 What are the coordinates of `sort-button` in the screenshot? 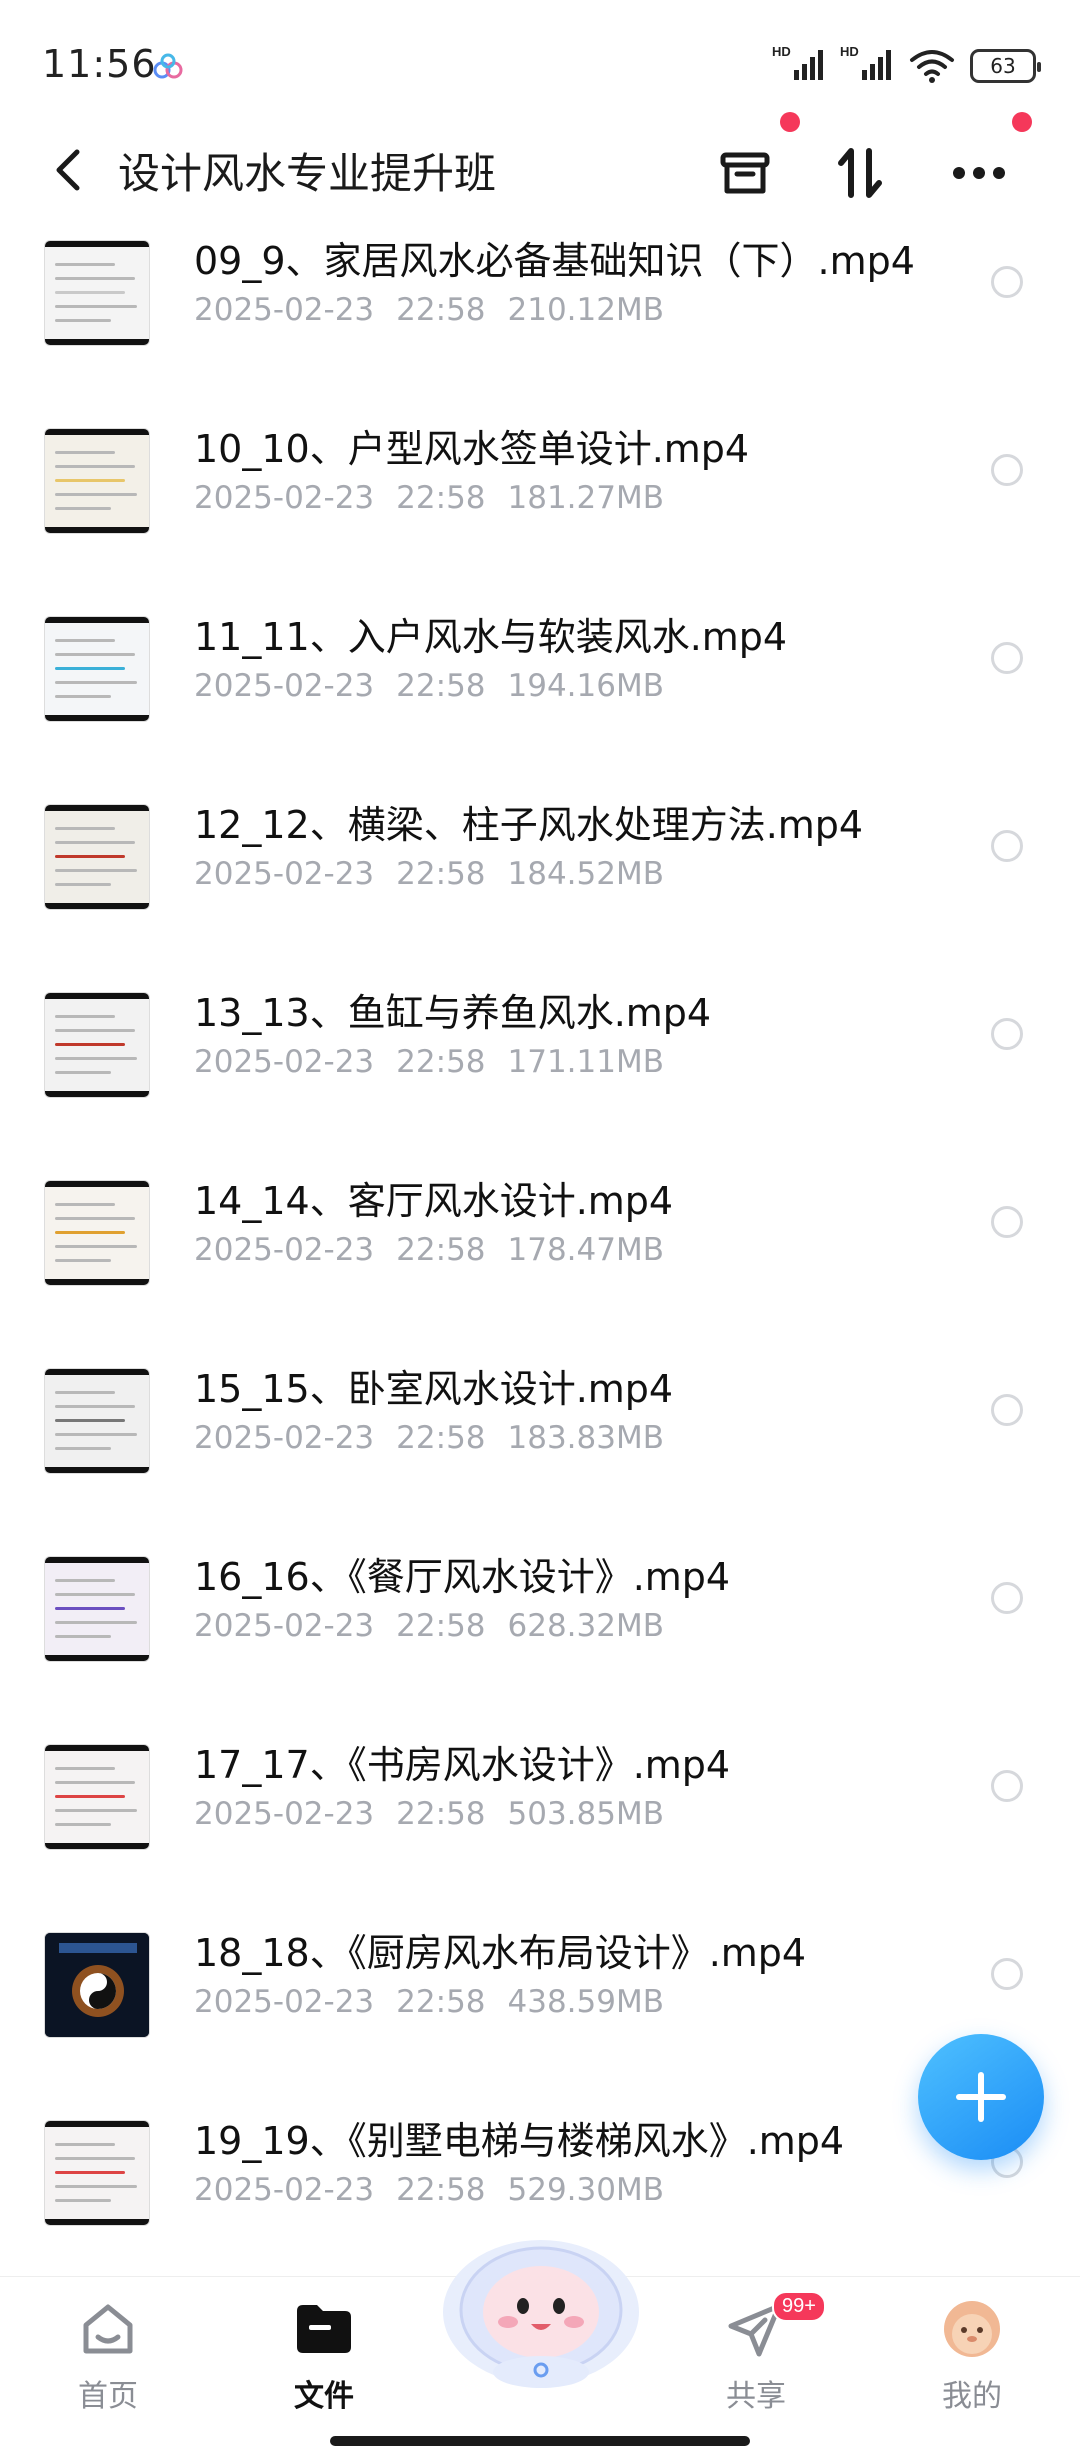 It's located at (861, 173).